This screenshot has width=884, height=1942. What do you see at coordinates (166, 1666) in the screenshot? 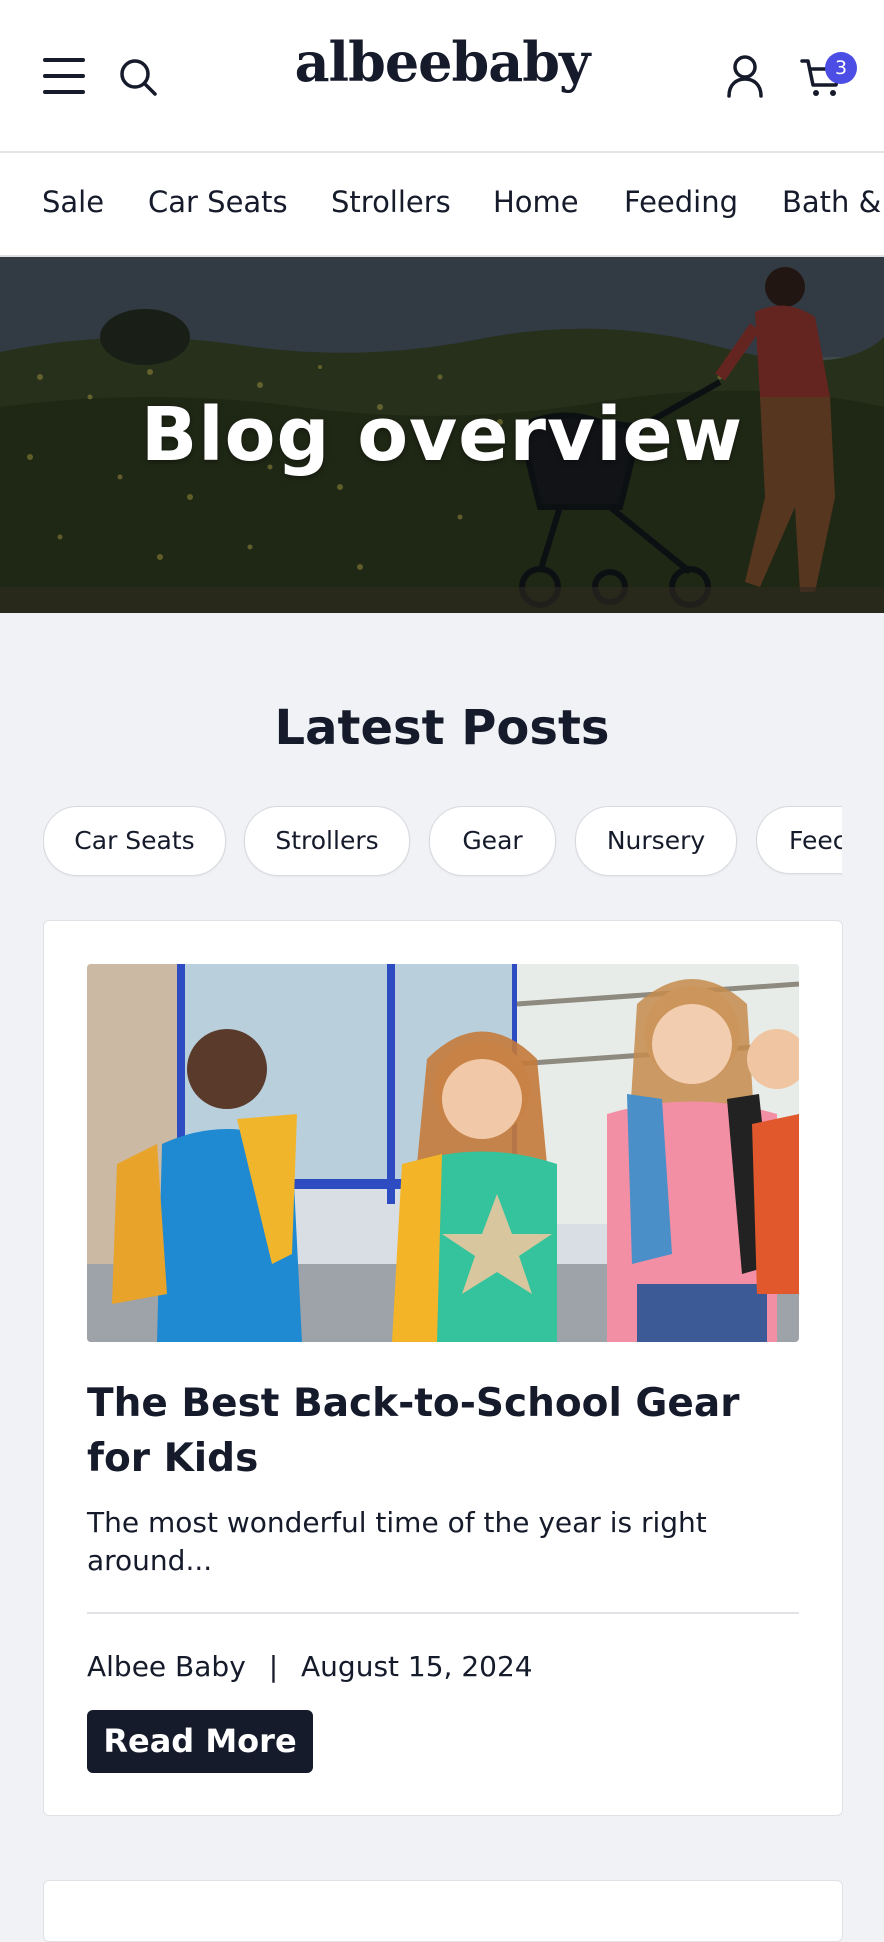
I see `post-author: Albee Baby` at bounding box center [166, 1666].